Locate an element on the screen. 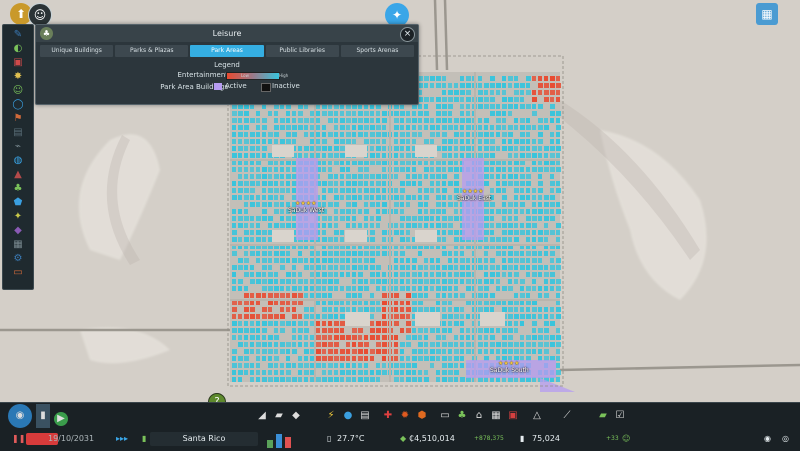  toolbar-tool-icon: ☺ is located at coordinates (18, 91).